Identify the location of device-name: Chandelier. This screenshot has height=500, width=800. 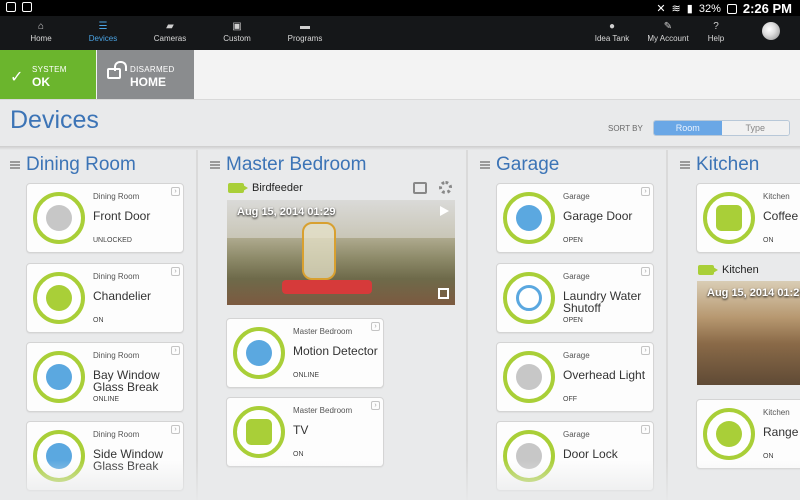
(122, 296).